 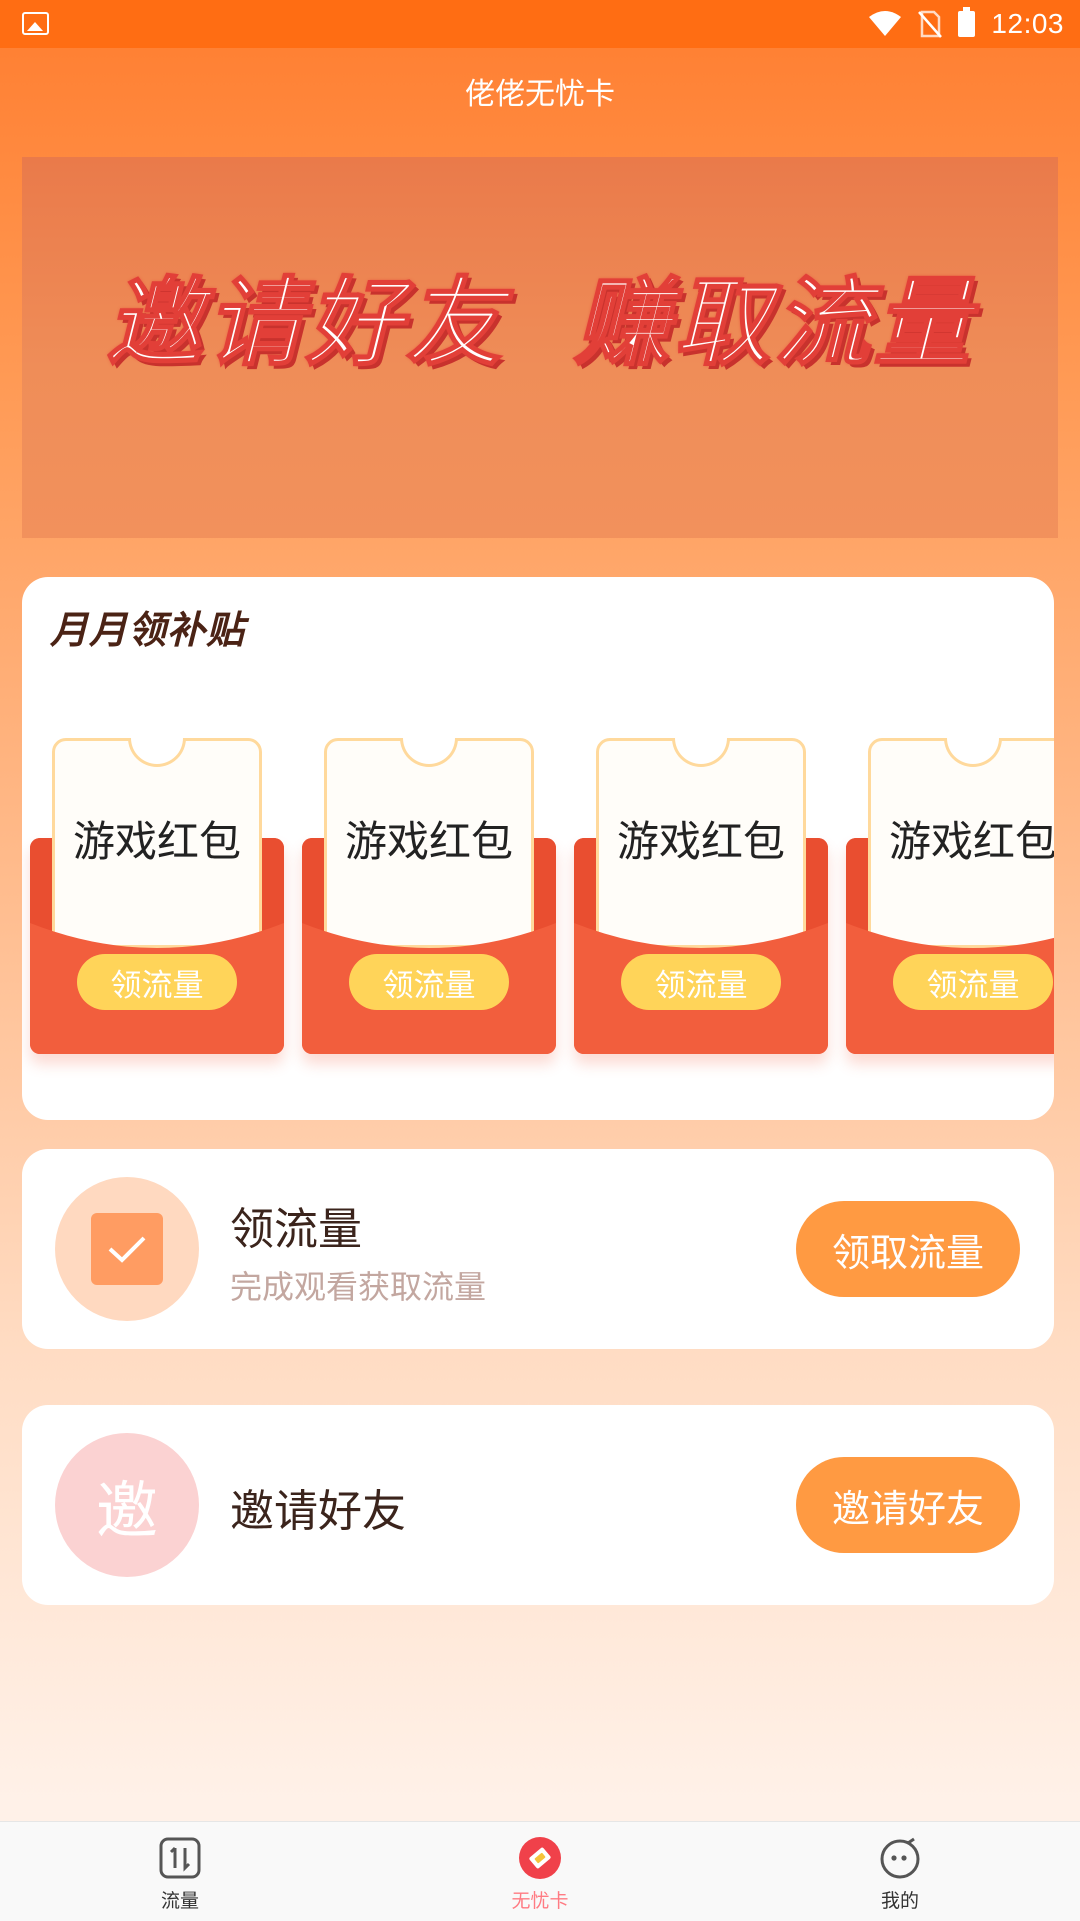 I want to click on invite-icon: 邀, so click(x=127, y=1505).